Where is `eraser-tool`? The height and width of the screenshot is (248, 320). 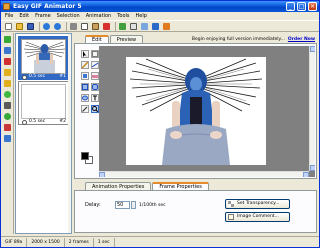 eraser-tool is located at coordinates (95, 76).